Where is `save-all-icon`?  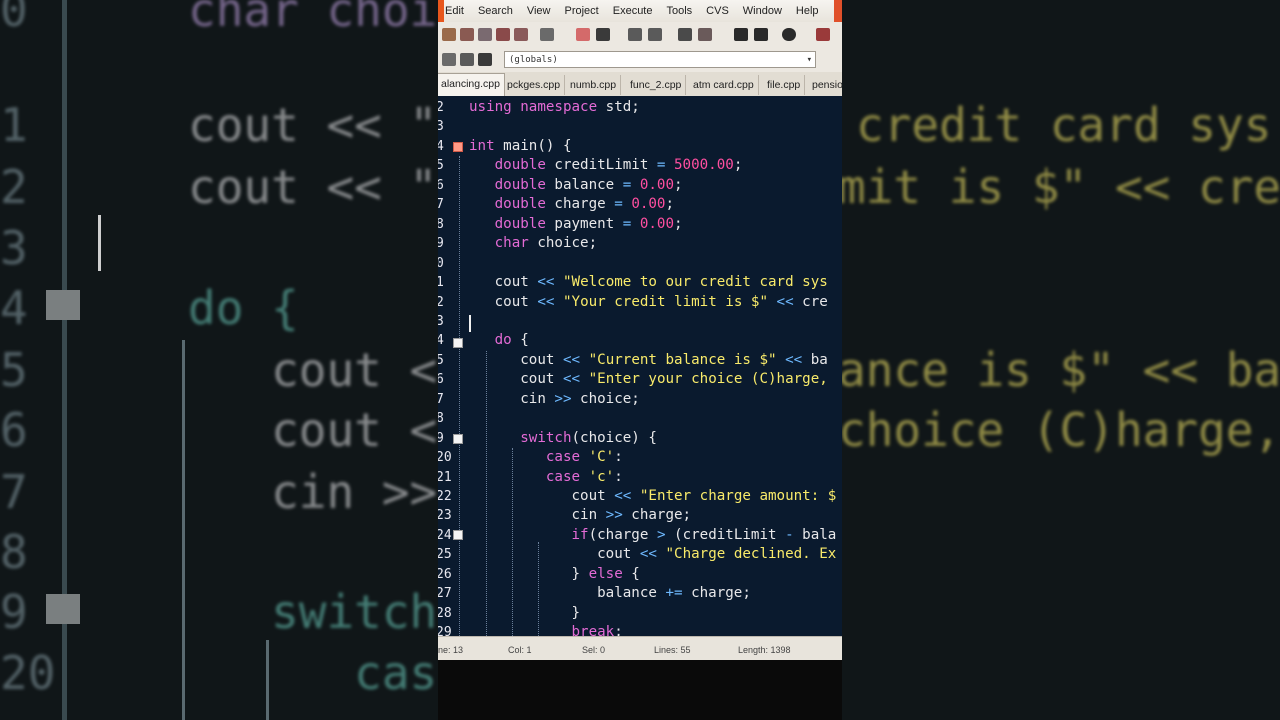
save-all-icon is located at coordinates (485, 34).